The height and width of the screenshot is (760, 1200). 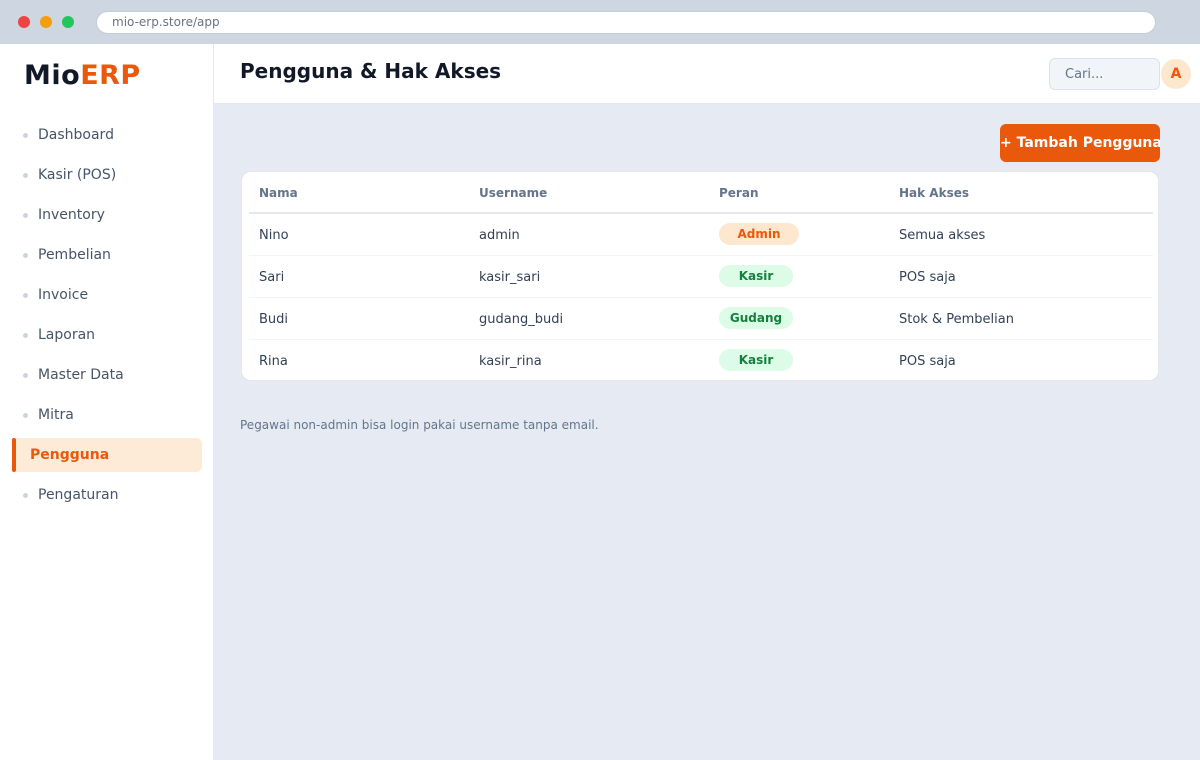 I want to click on sidebar-item-pengguna: Pengguna, so click(x=107, y=455).